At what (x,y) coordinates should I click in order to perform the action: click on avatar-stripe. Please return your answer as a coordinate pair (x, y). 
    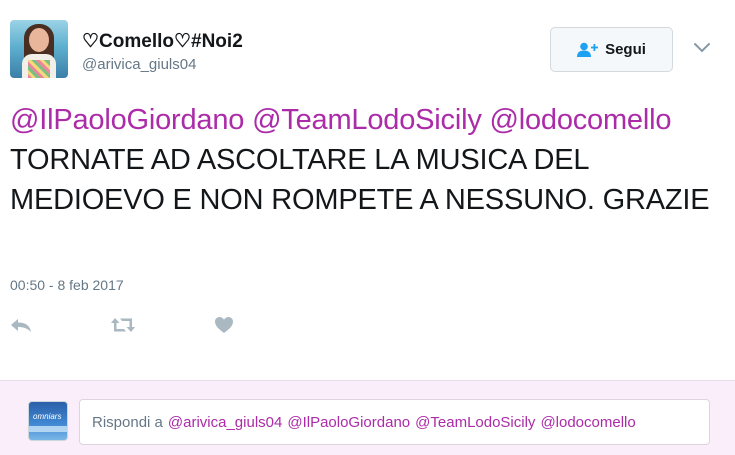
    Looking at the image, I should click on (48, 429).